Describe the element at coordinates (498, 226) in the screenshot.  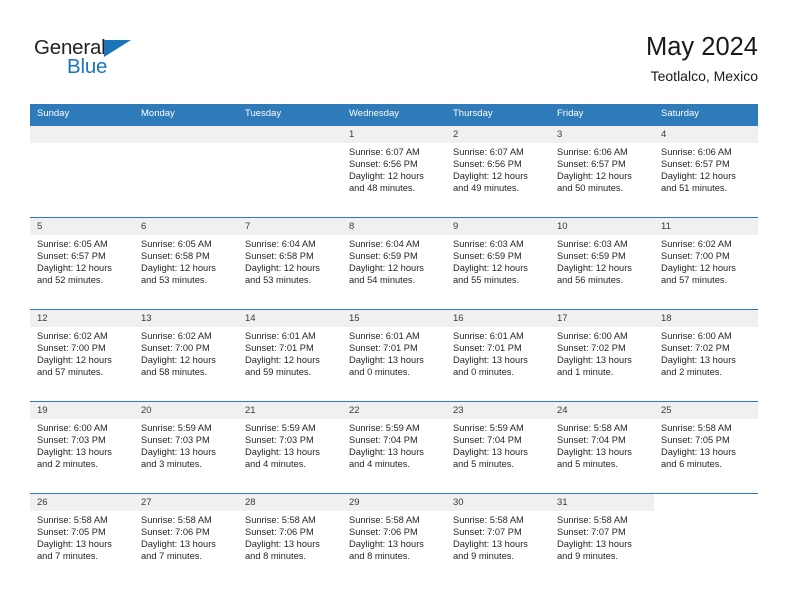
I see `day-number: 9` at that location.